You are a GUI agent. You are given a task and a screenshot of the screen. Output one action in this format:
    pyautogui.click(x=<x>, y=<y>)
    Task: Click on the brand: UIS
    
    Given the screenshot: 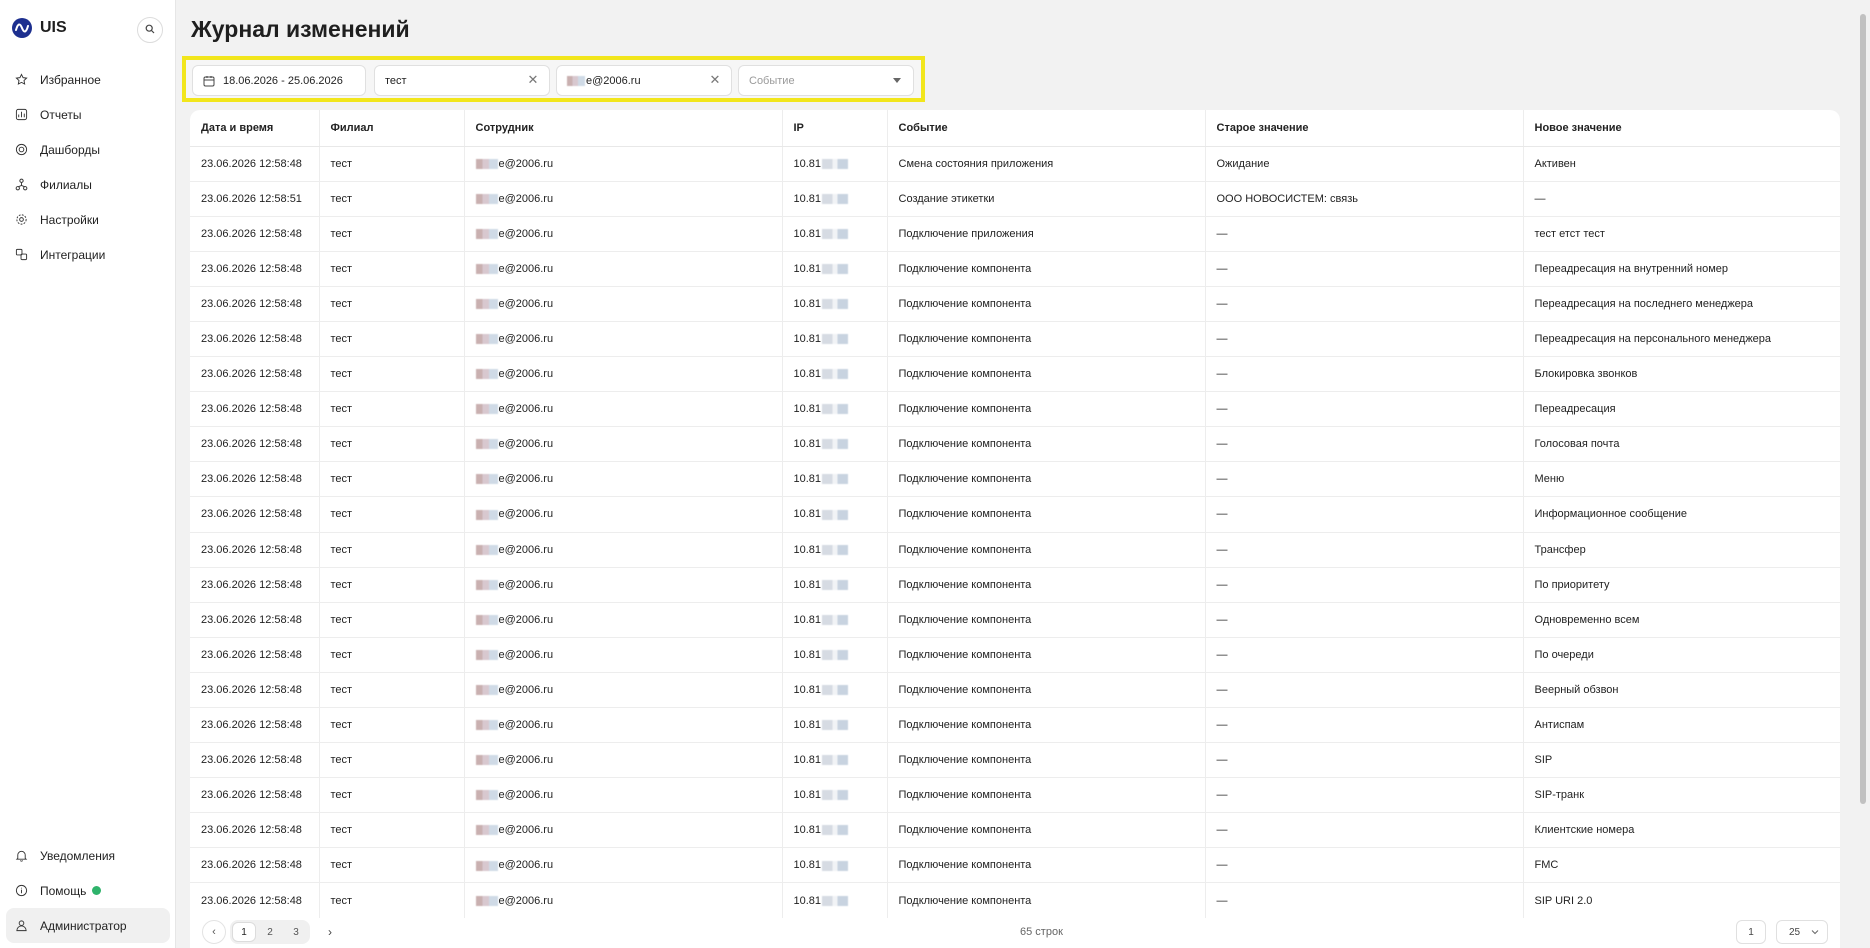 What is the action you would take?
    pyautogui.click(x=39, y=28)
    